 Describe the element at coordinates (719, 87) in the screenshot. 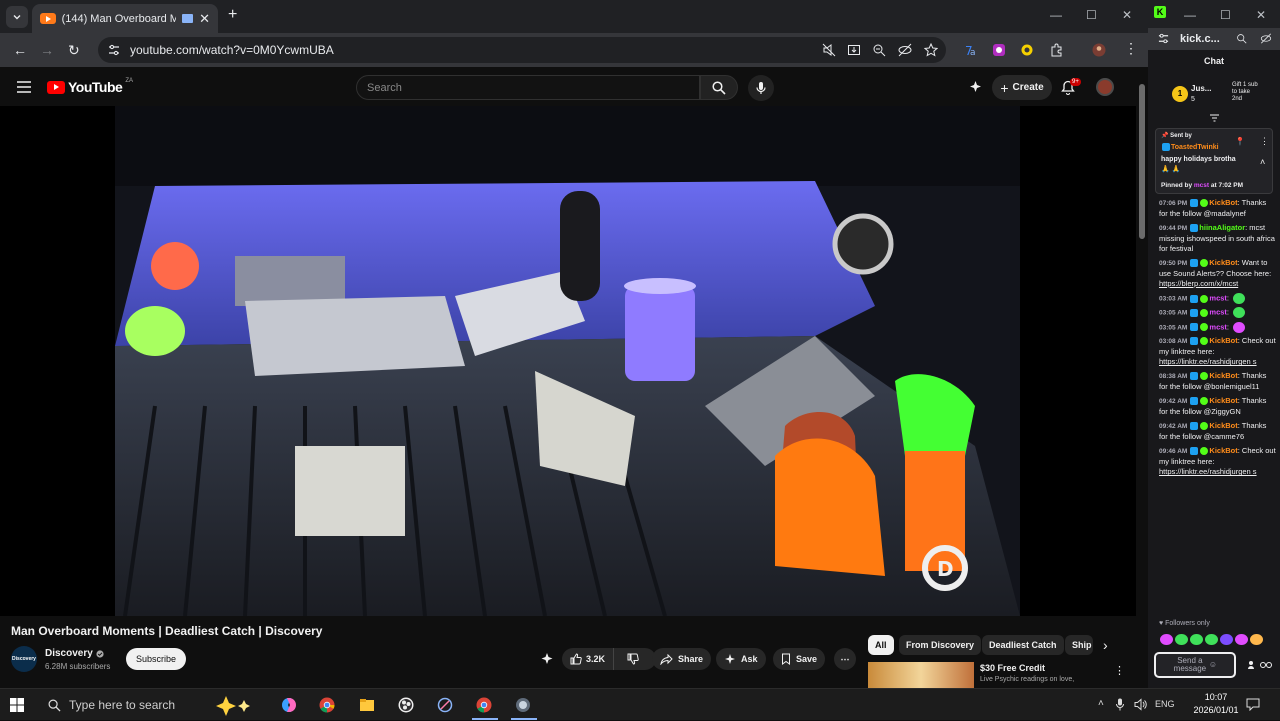

I see `search-button` at that location.